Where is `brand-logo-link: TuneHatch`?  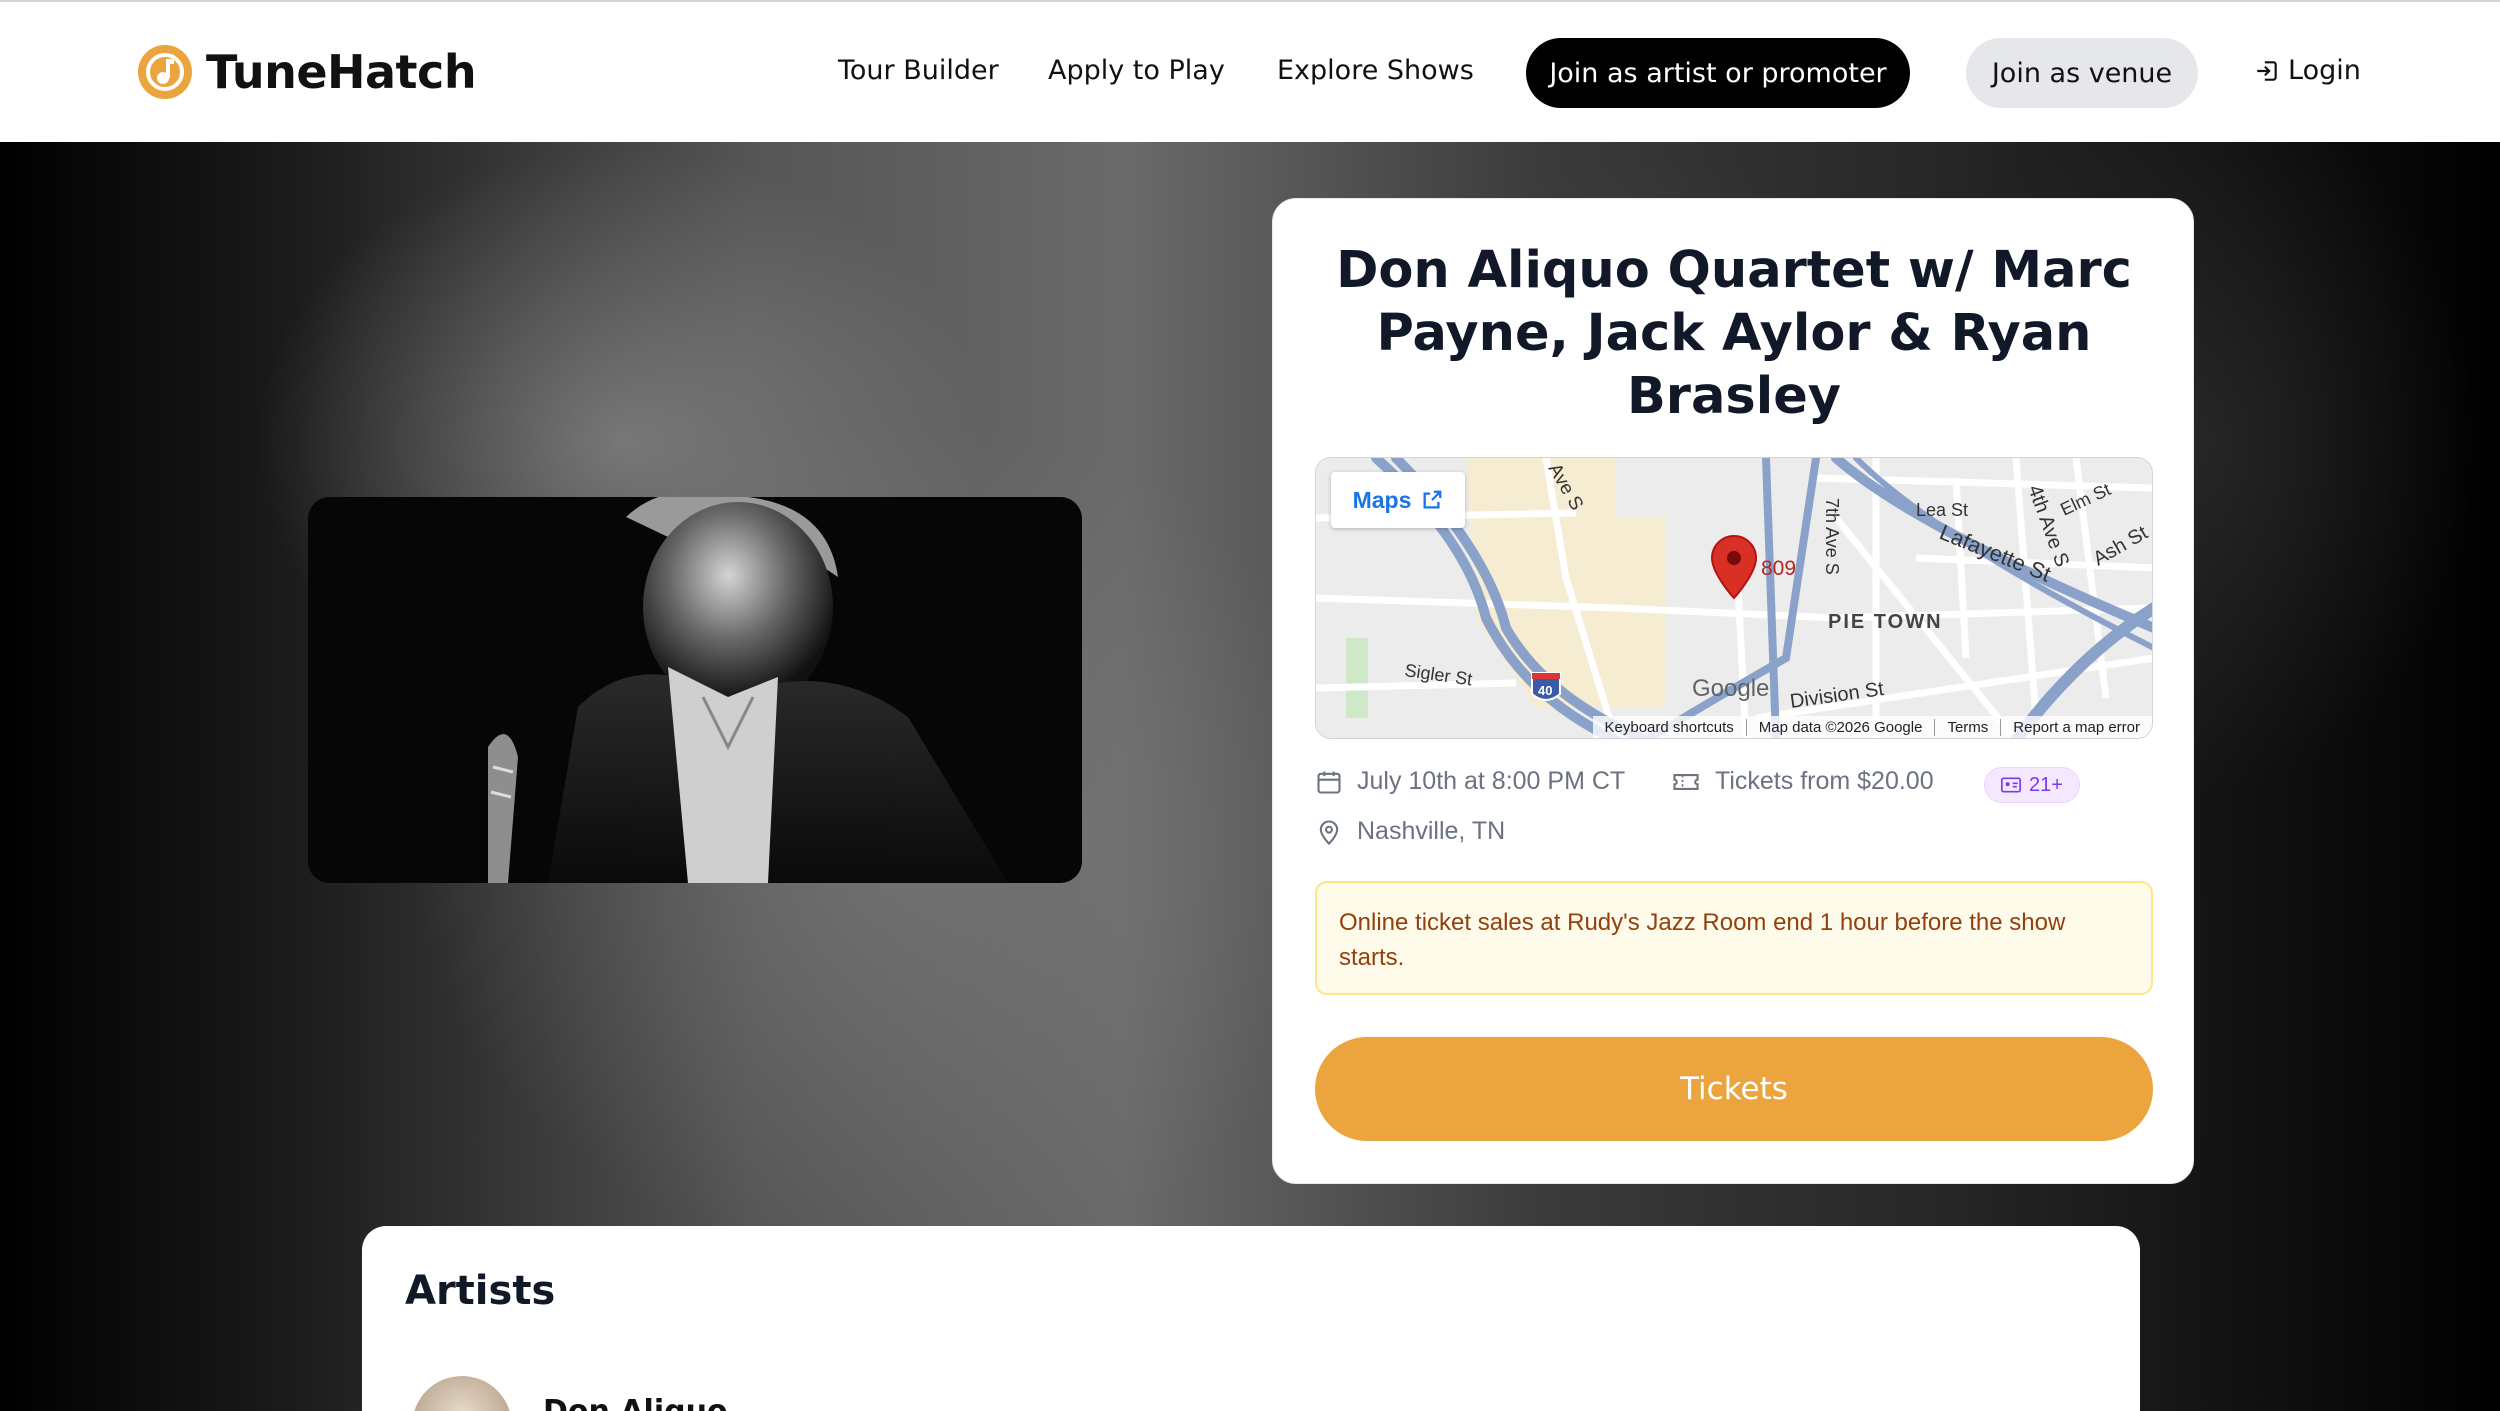 brand-logo-link: TuneHatch is located at coordinates (307, 72).